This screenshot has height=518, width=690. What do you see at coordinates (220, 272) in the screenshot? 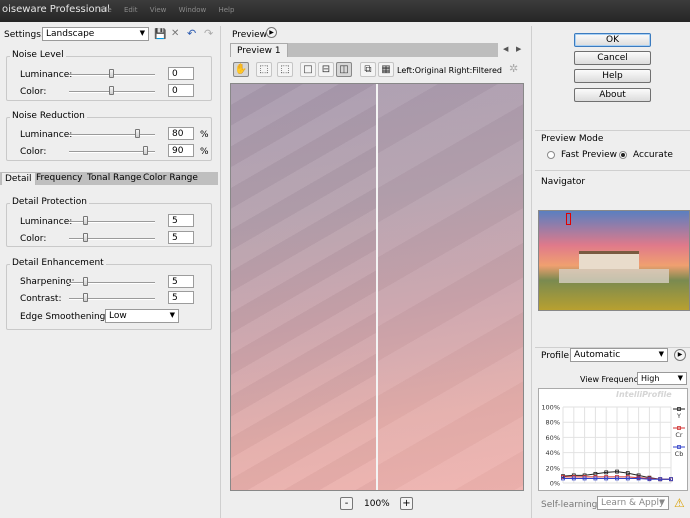
I see `left-panel-divider` at bounding box center [220, 272].